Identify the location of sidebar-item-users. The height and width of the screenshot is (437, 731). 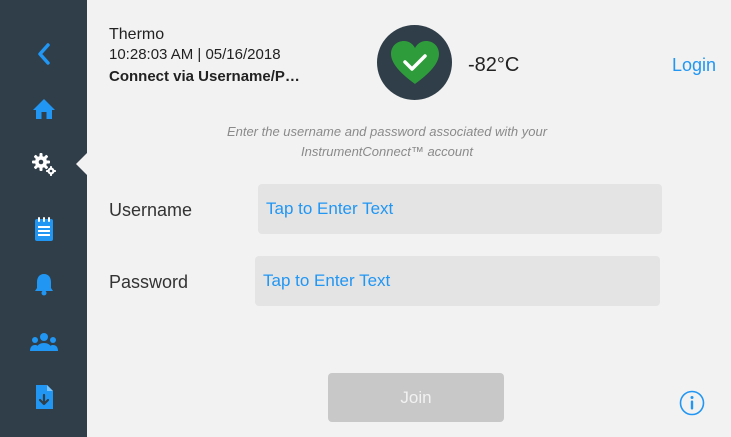
(43, 342).